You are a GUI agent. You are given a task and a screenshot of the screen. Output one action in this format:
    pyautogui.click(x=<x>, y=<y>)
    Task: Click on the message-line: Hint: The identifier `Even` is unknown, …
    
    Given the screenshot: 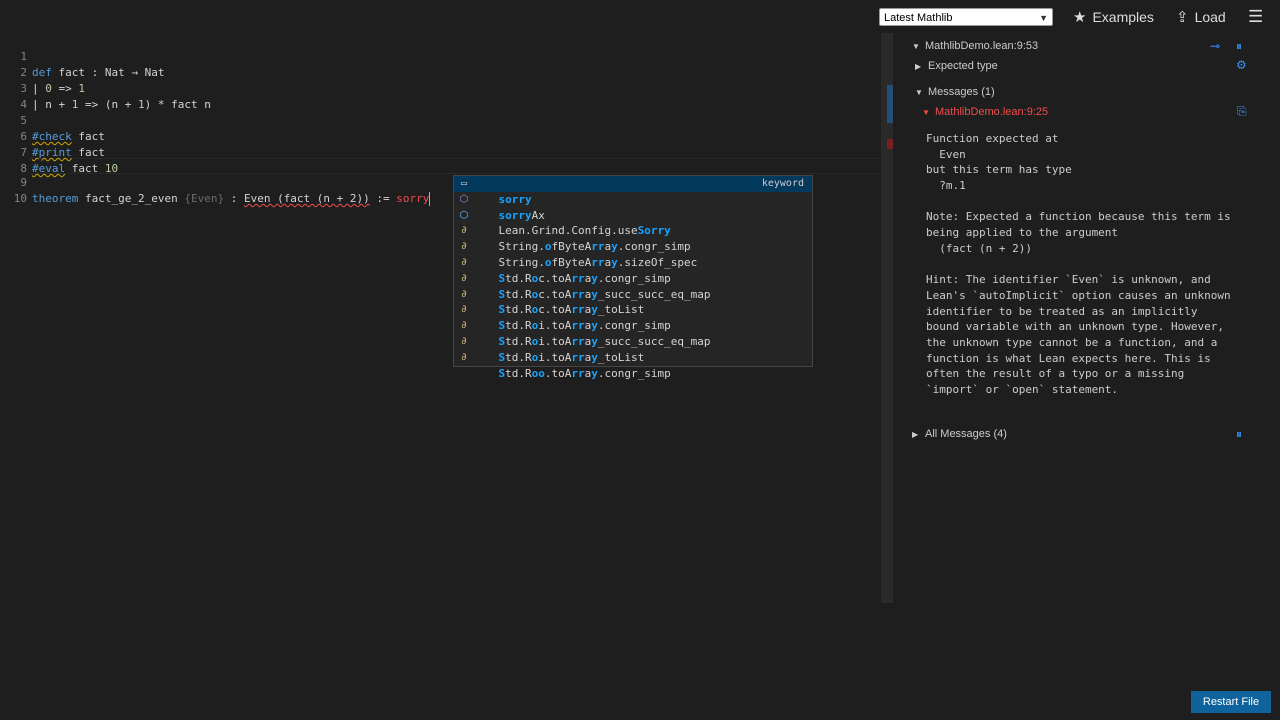 What is the action you would take?
    pyautogui.click(x=1068, y=280)
    